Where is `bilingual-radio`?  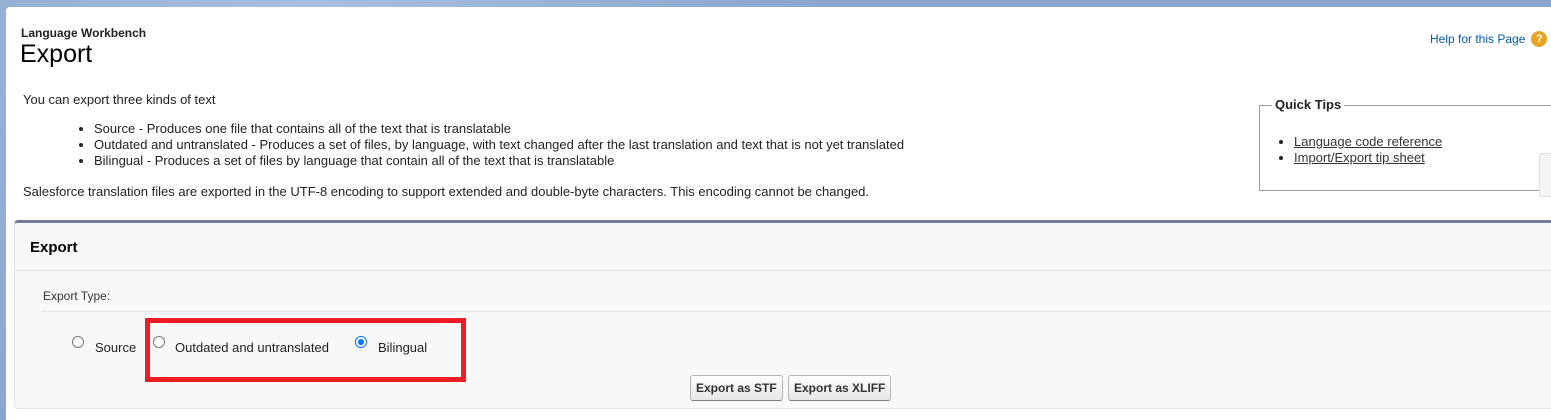 bilingual-radio is located at coordinates (361, 342).